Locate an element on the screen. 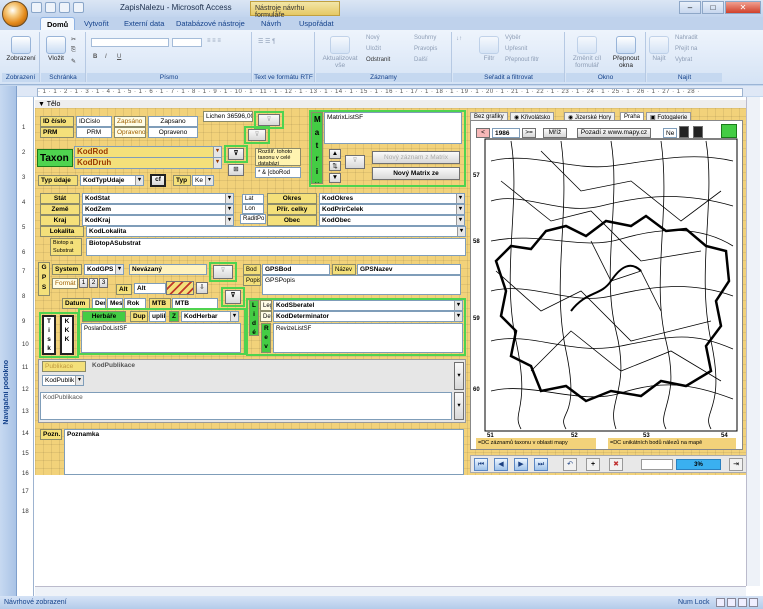 The width and height of the screenshot is (763, 609). leg-field: KodSberatel ▾ is located at coordinates (368, 305).